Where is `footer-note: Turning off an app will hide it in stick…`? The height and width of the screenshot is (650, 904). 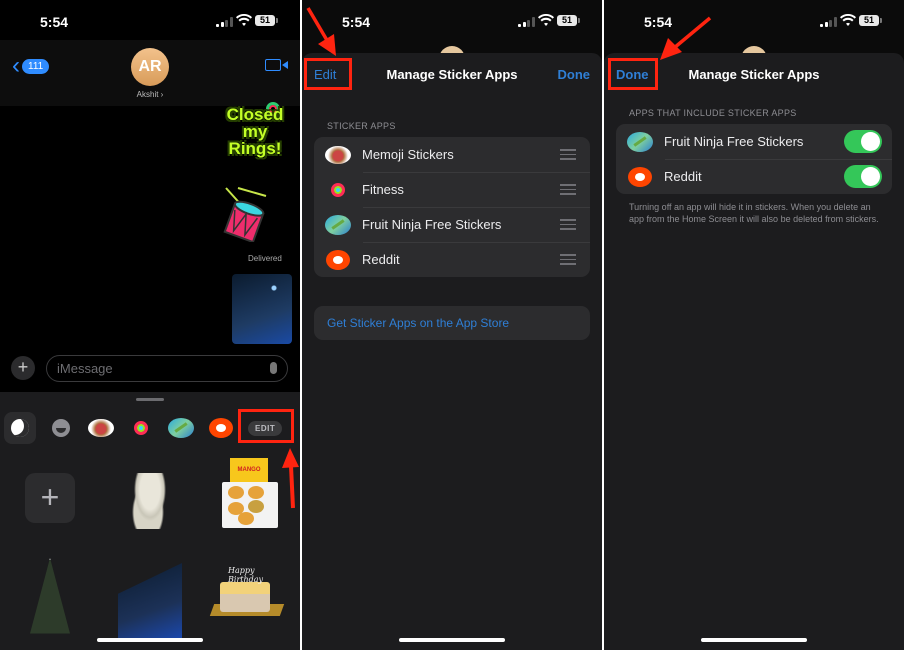 footer-note: Turning off an app will hide it in stick… is located at coordinates (754, 213).